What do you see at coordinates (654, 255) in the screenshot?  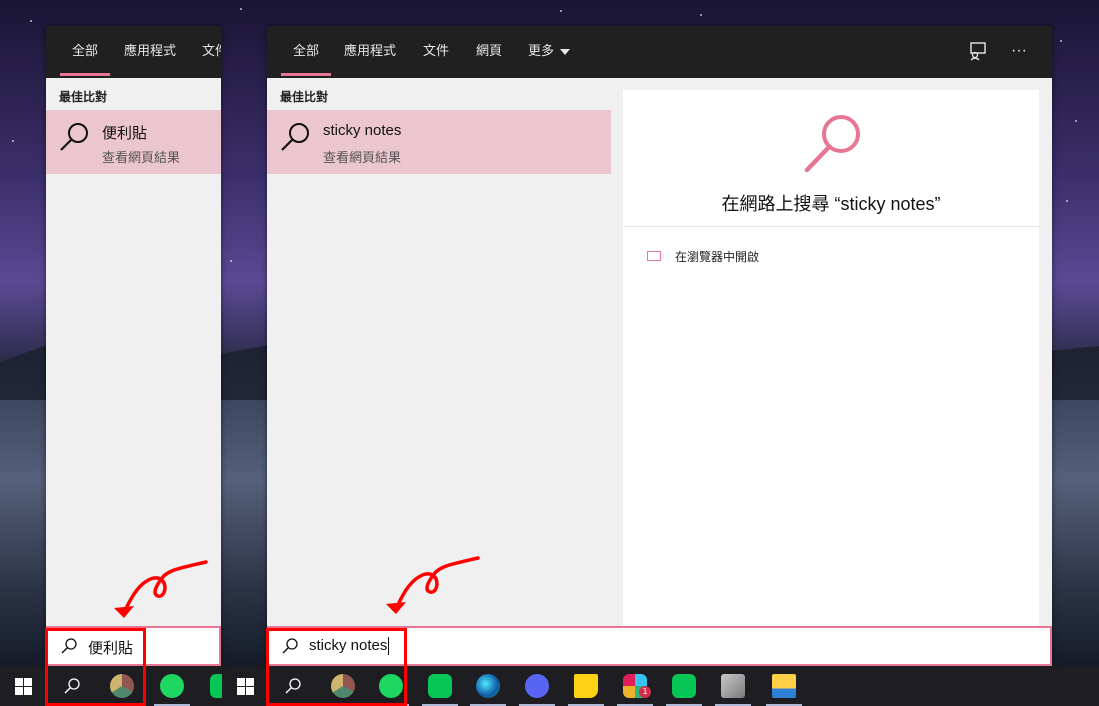 I see `open-external-icon` at bounding box center [654, 255].